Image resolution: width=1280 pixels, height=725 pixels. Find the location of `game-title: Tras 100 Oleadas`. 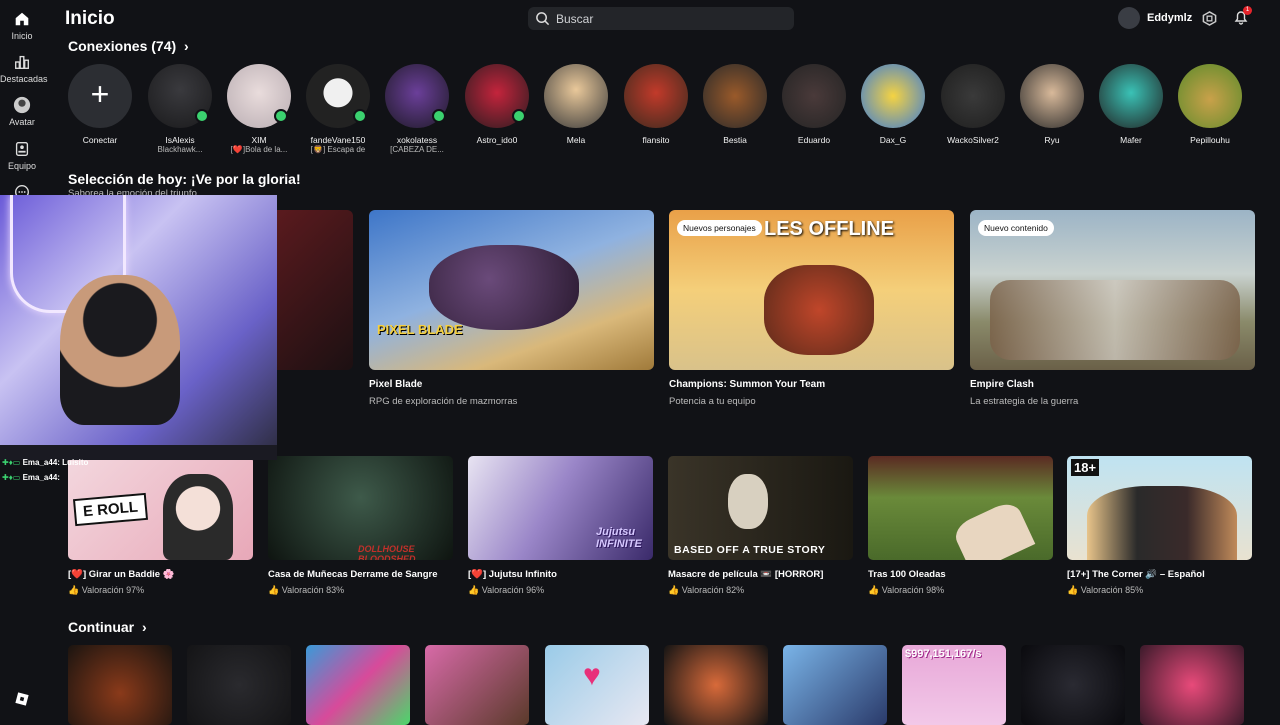

game-title: Tras 100 Oleadas is located at coordinates (907, 574).